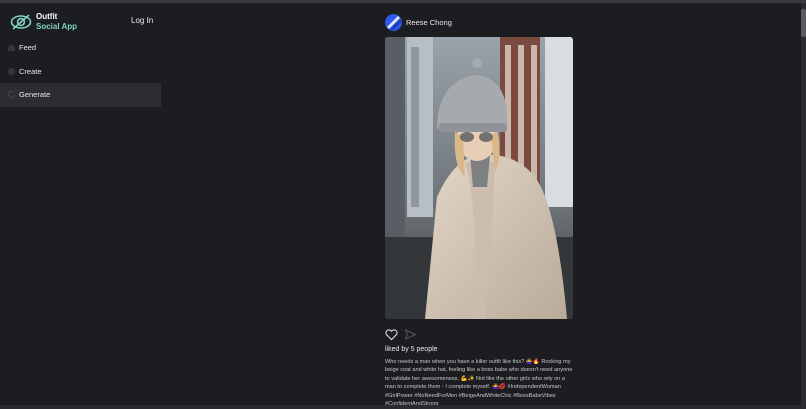 The height and width of the screenshot is (409, 806). I want to click on home-icon, so click(11, 47).